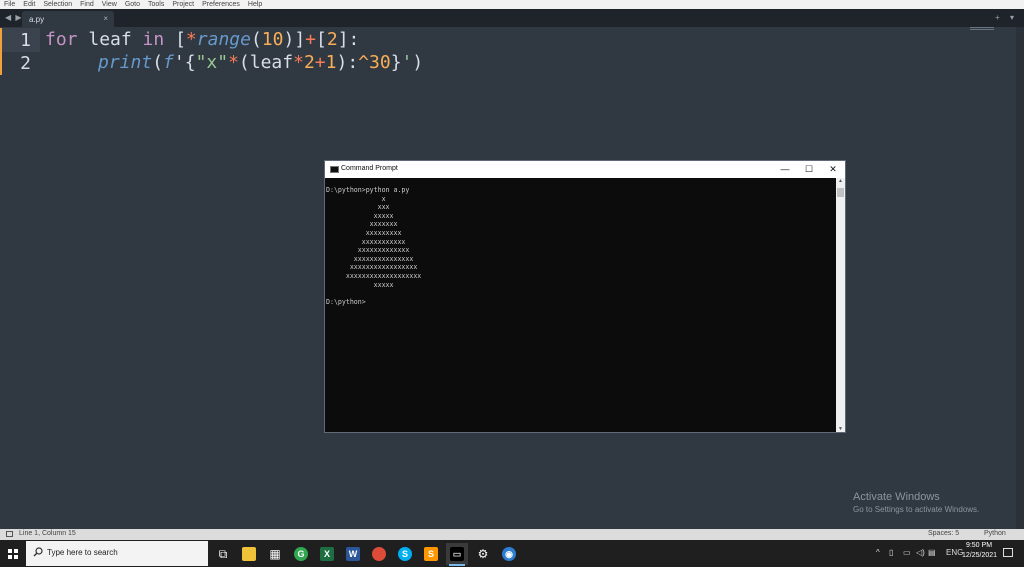 The image size is (1024, 567). Describe the element at coordinates (183, 4) in the screenshot. I see `menu-item-project: Project` at that location.